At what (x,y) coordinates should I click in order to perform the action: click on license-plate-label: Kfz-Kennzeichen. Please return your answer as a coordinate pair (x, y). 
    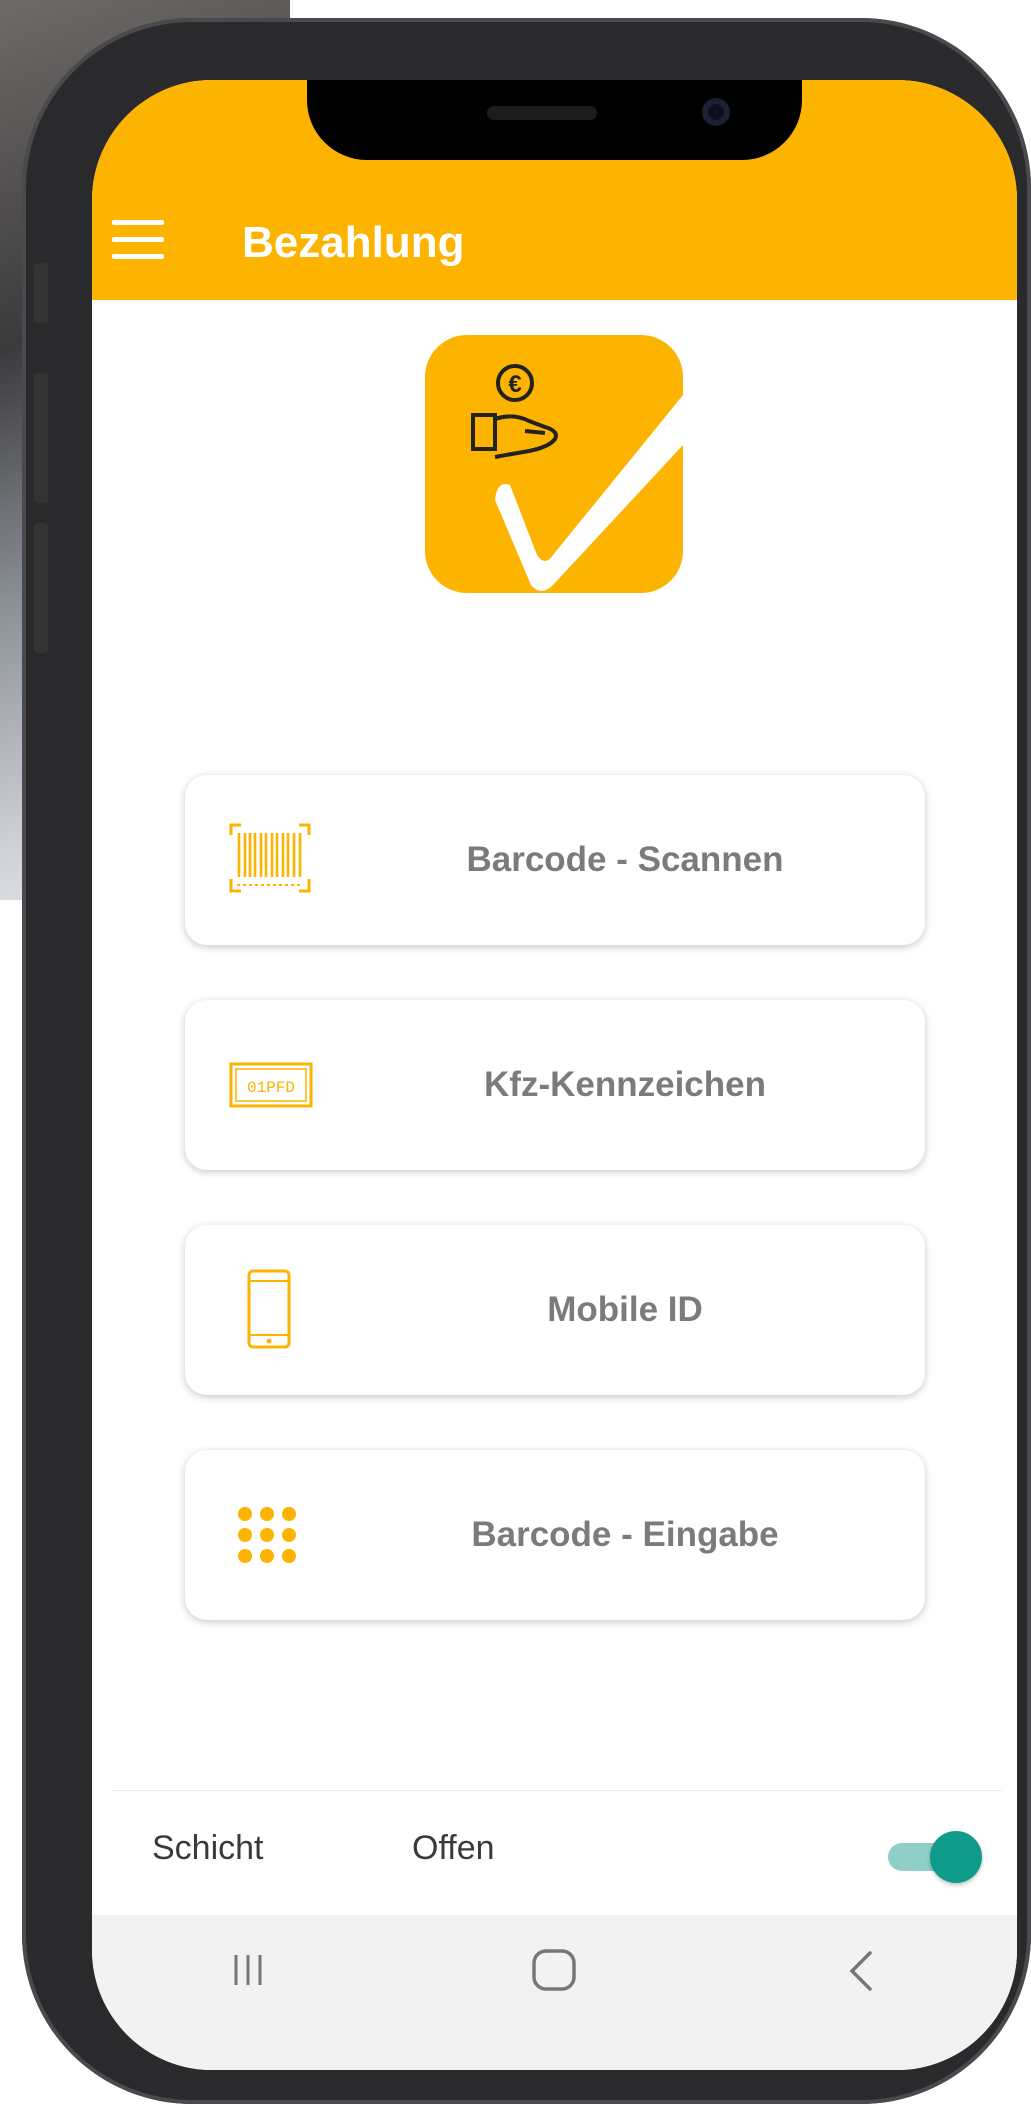
    Looking at the image, I should click on (625, 1084).